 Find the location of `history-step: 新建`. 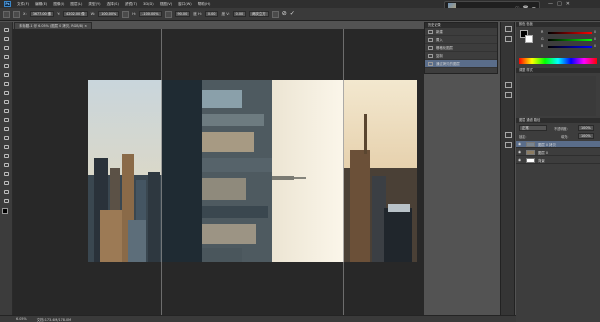

history-step: 新建 is located at coordinates (461, 32).